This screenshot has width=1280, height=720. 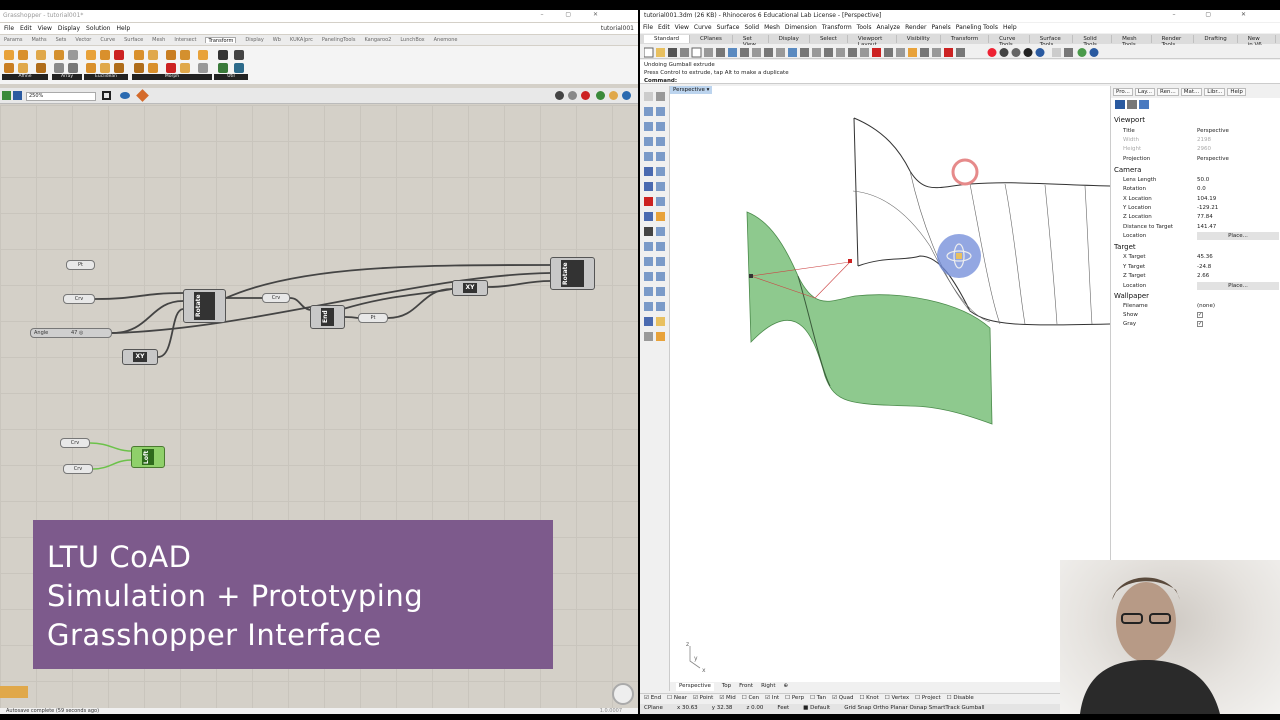 I want to click on vp-tab-add: ⊕, so click(x=786, y=687).